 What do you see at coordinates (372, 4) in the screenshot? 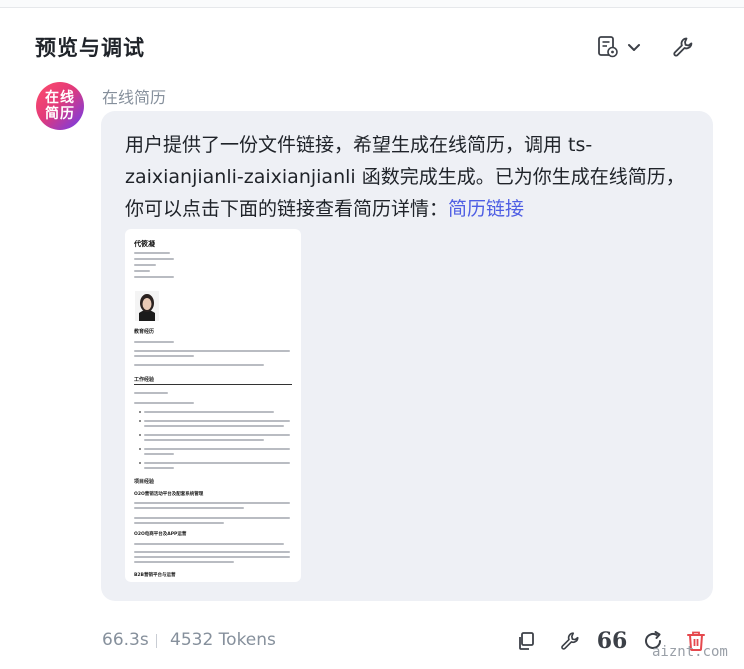
I see `top-divider` at bounding box center [372, 4].